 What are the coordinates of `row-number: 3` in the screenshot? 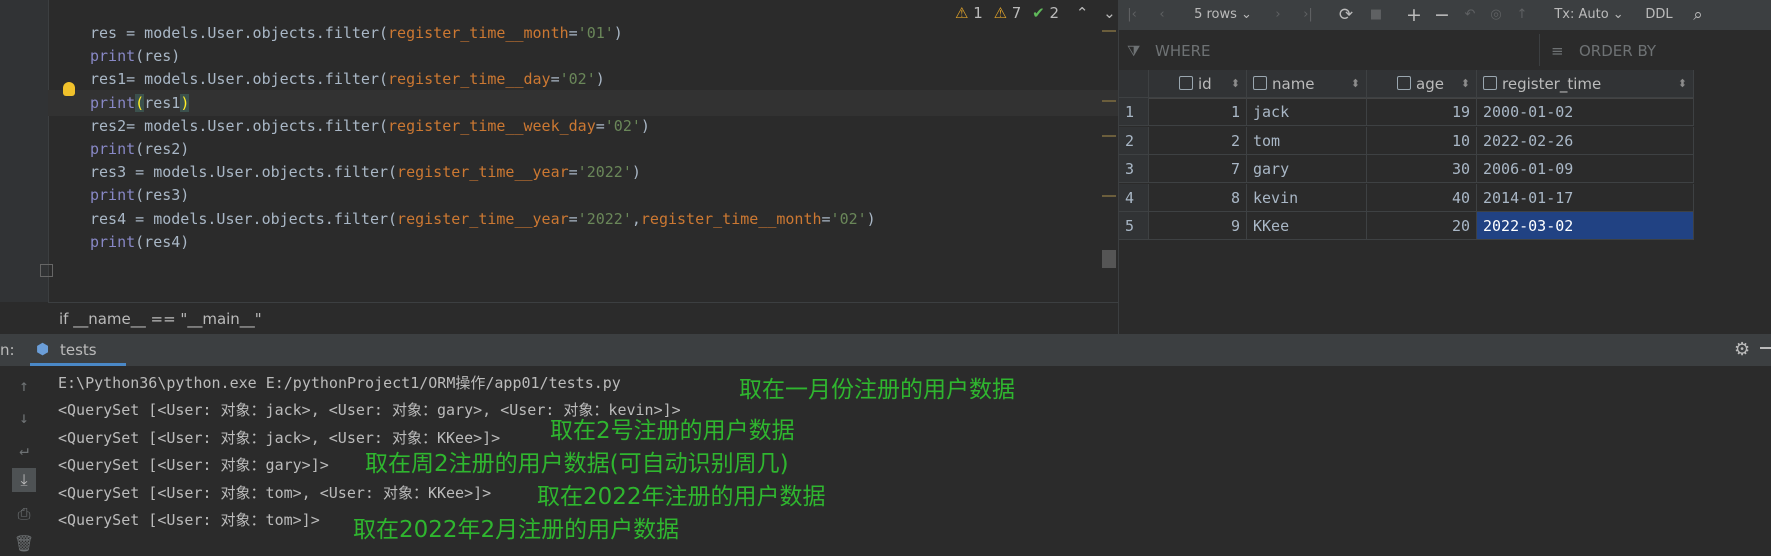 It's located at (1134, 169).